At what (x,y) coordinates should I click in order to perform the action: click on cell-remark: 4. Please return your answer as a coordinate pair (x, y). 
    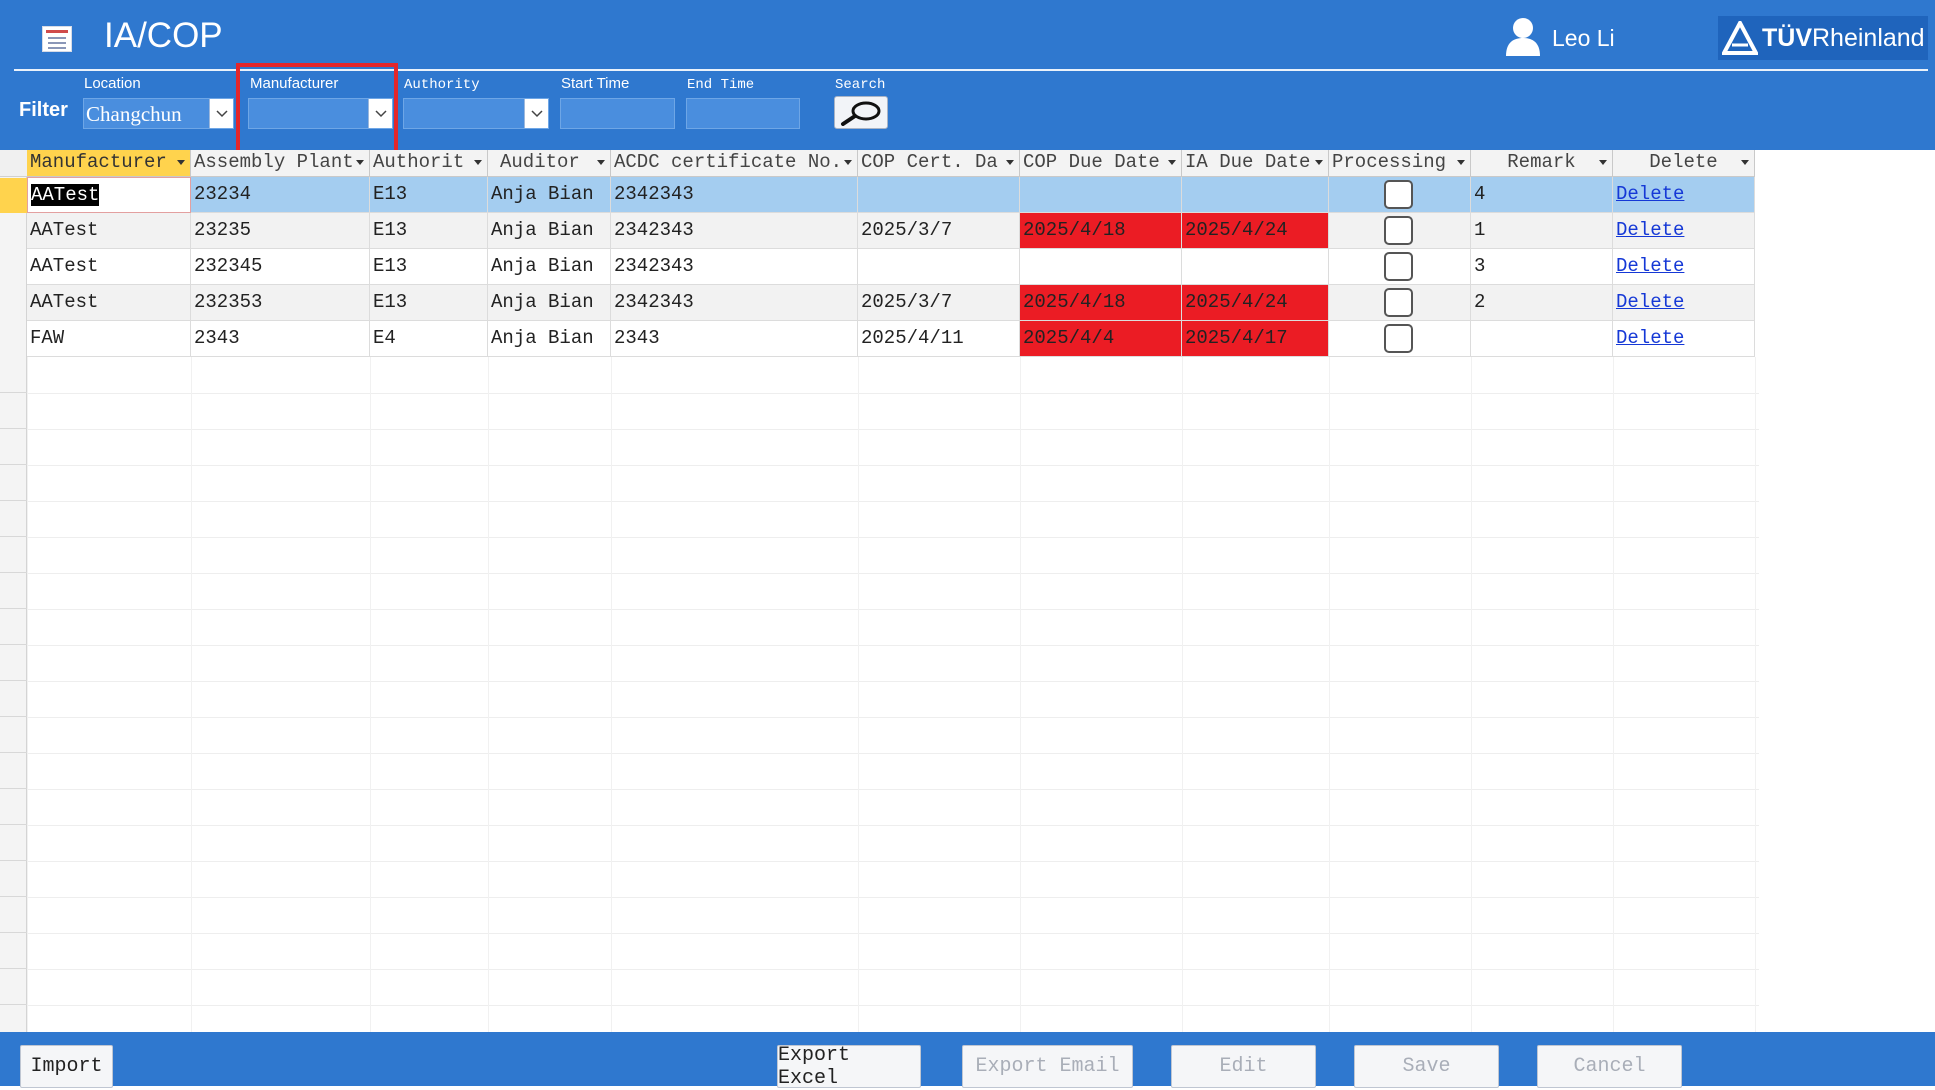
    Looking at the image, I should click on (1542, 195).